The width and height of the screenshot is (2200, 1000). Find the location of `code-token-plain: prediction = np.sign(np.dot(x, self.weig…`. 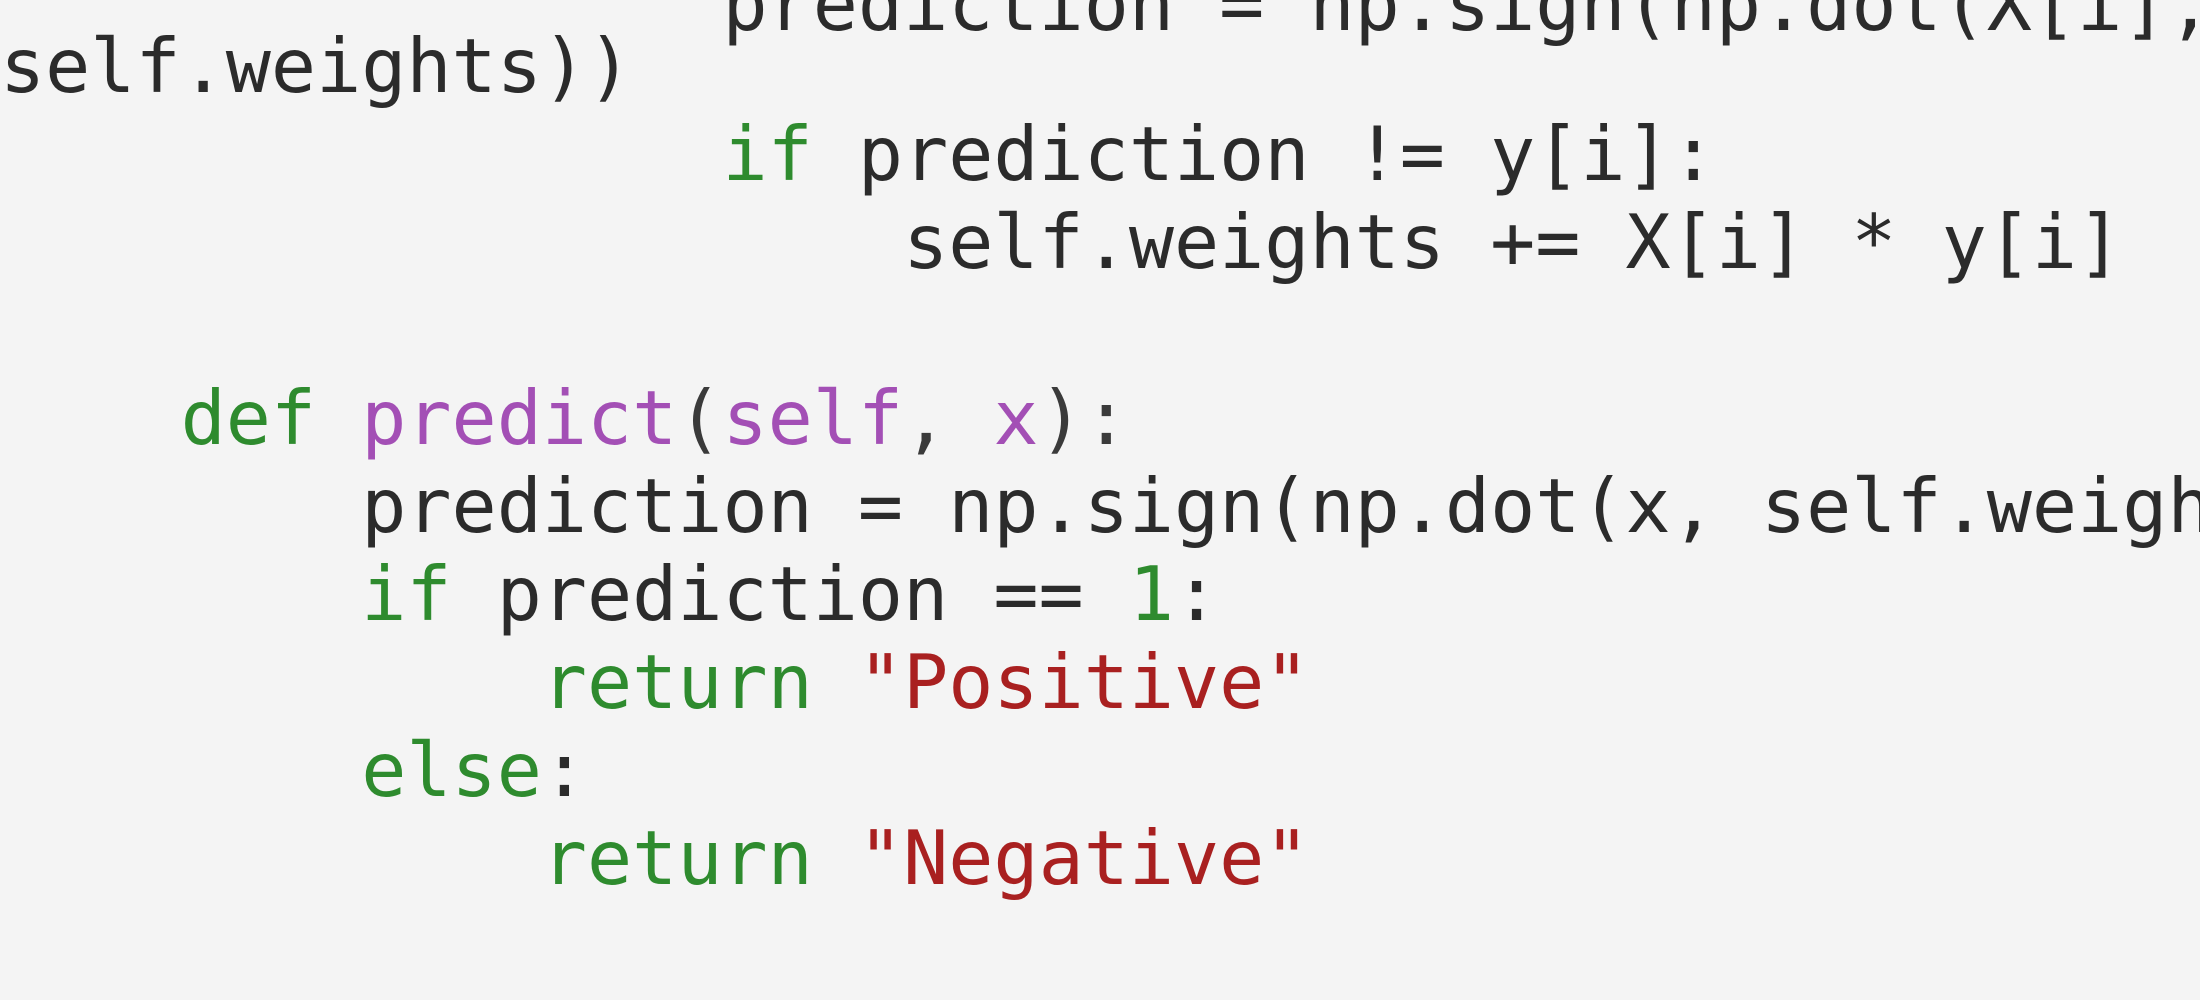

code-token-plain: prediction = np.sign(np.dot(x, self.weig… is located at coordinates (1280, 506).